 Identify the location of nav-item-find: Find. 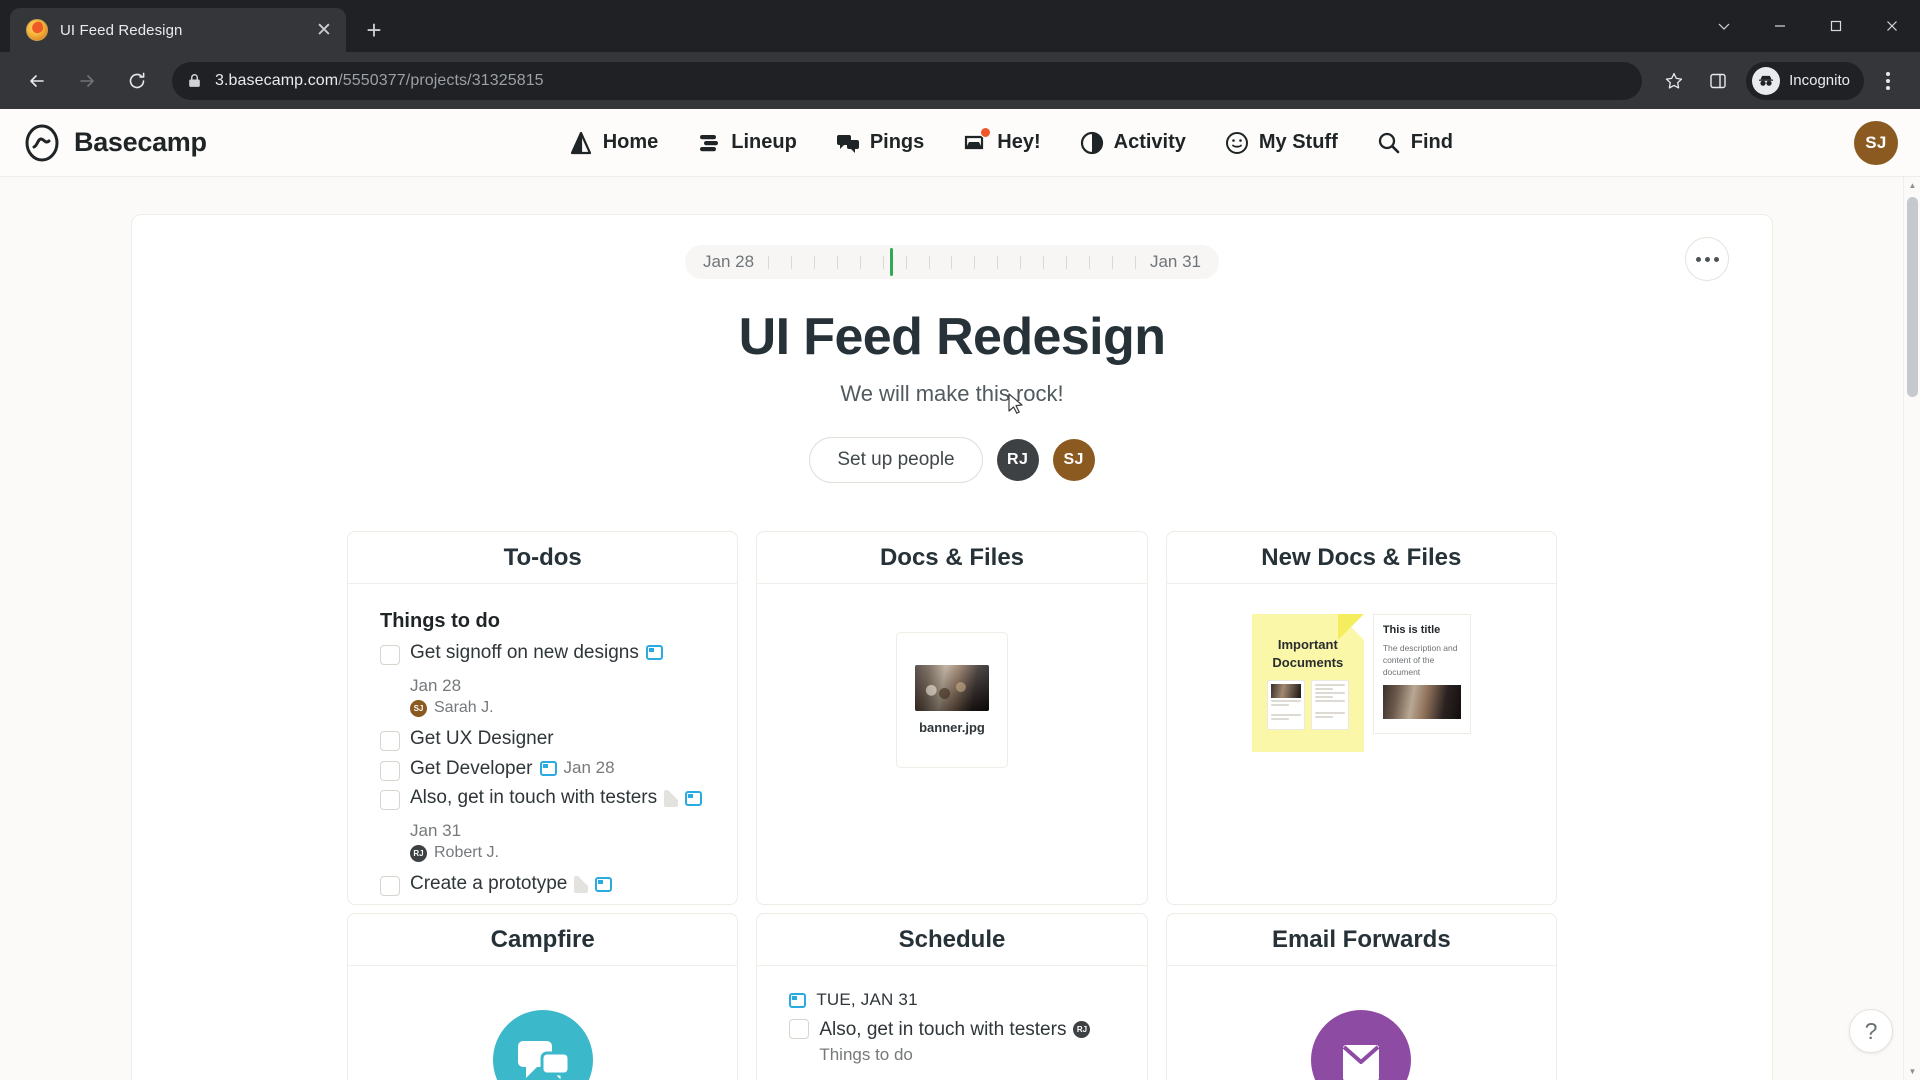
(1414, 143).